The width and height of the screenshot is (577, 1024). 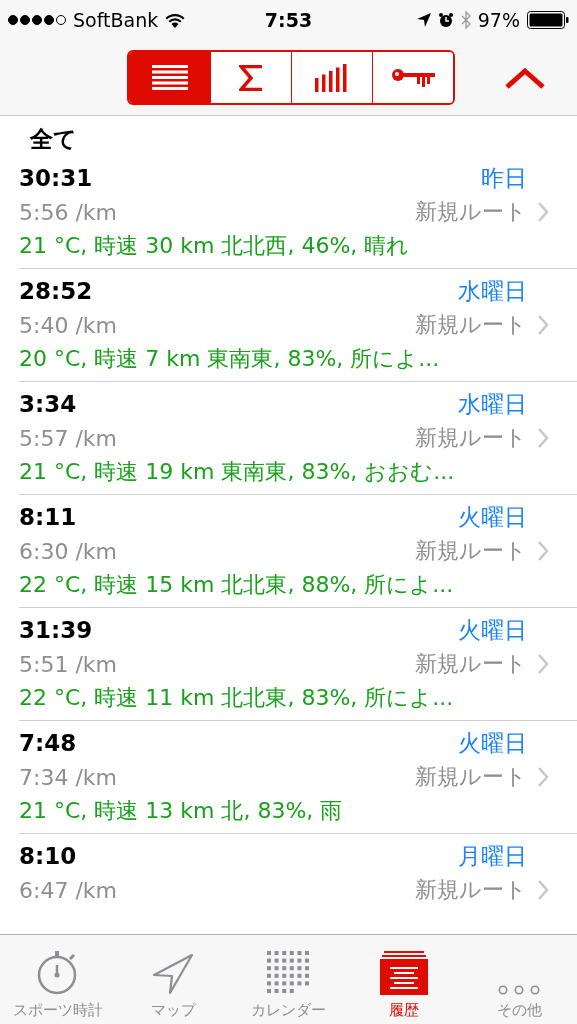 What do you see at coordinates (175, 20) in the screenshot?
I see `wifi-icon` at bounding box center [175, 20].